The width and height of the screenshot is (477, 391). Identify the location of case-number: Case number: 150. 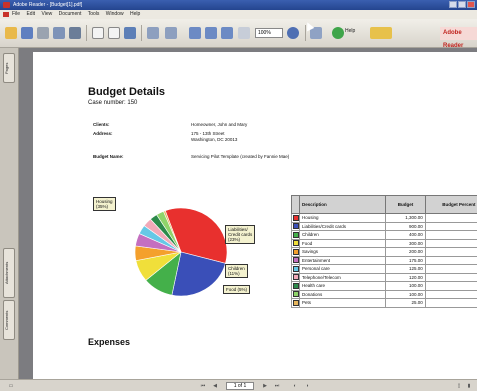
(113, 103).